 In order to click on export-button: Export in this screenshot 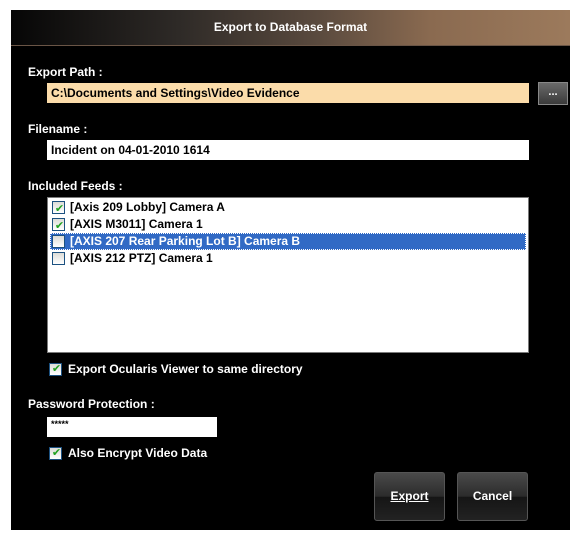, I will do `click(409, 496)`.